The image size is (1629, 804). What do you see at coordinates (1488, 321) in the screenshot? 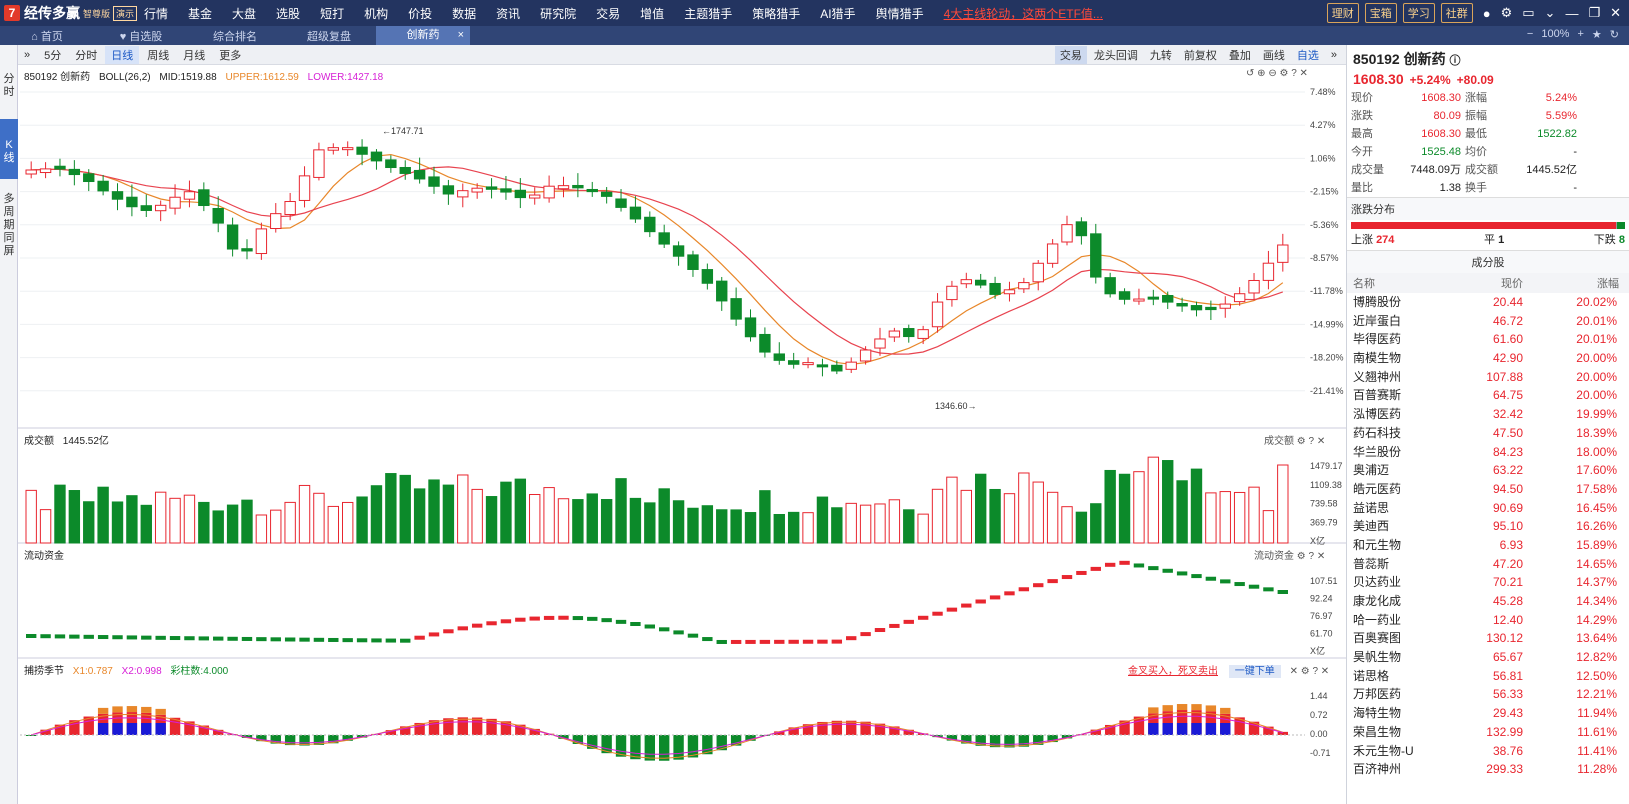
I see `constituent-row: 近岸蛋白 46.72 20.01%` at bounding box center [1488, 321].